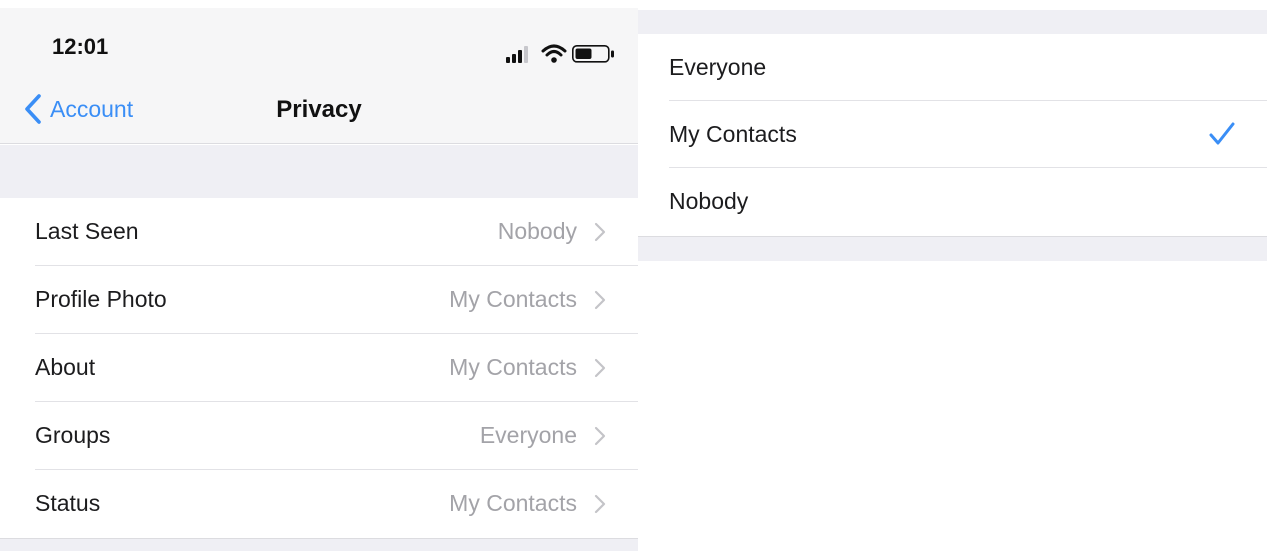 This screenshot has height=551, width=1267. Describe the element at coordinates (593, 54) in the screenshot. I see `battery-icon` at that location.